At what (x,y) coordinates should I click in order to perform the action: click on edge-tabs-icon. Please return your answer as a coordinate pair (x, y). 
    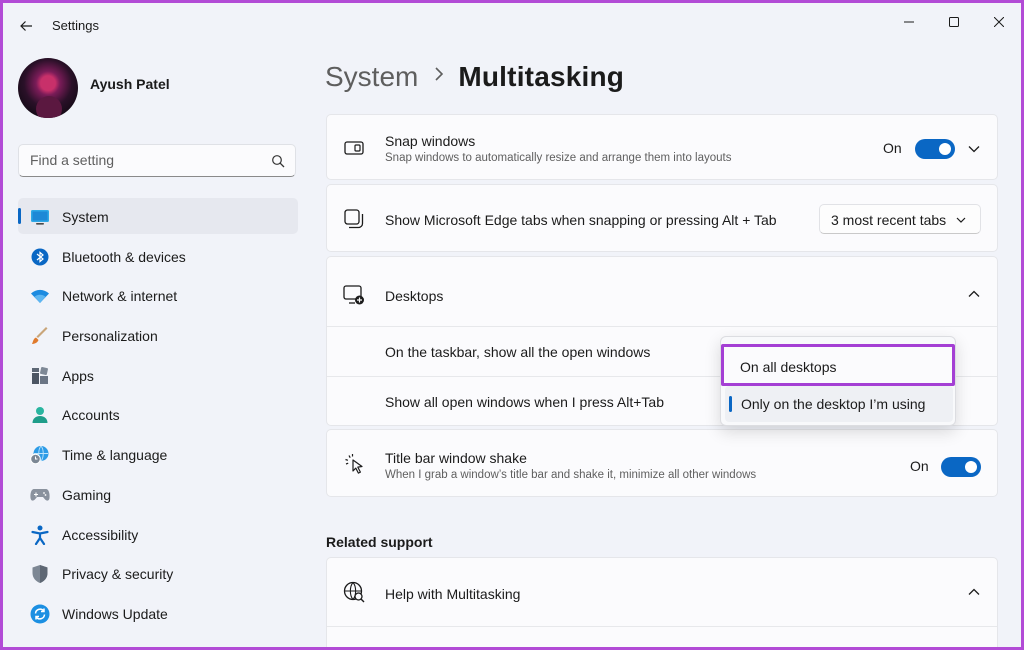
    Looking at the image, I should click on (354, 219).